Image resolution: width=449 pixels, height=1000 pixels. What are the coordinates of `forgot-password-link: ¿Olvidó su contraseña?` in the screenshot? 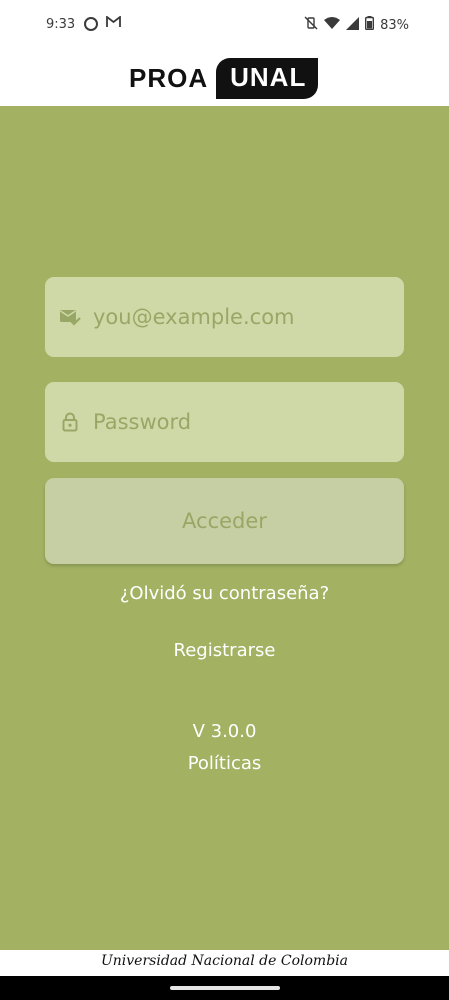 It's located at (224, 593).